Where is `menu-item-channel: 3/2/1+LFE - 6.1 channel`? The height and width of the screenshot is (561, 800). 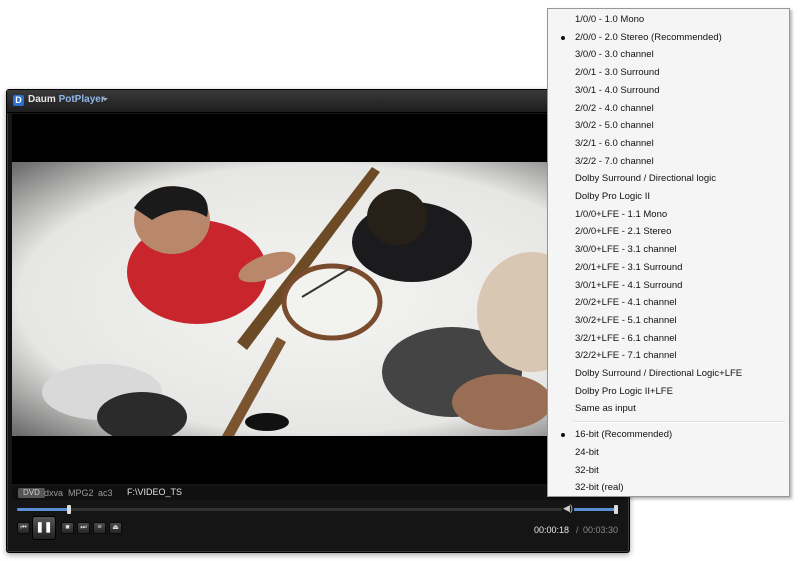 menu-item-channel: 3/2/1+LFE - 6.1 channel is located at coordinates (667, 338).